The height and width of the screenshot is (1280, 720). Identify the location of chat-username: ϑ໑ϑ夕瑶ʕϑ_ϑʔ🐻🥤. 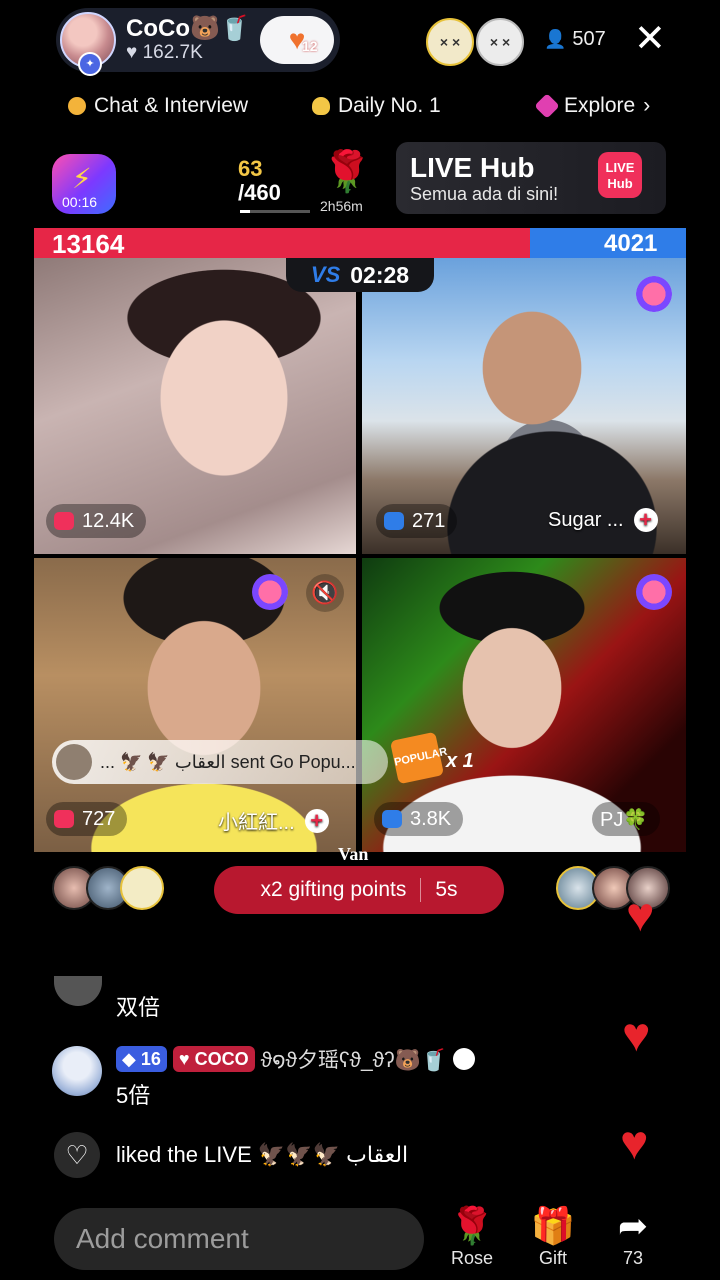
(354, 1059).